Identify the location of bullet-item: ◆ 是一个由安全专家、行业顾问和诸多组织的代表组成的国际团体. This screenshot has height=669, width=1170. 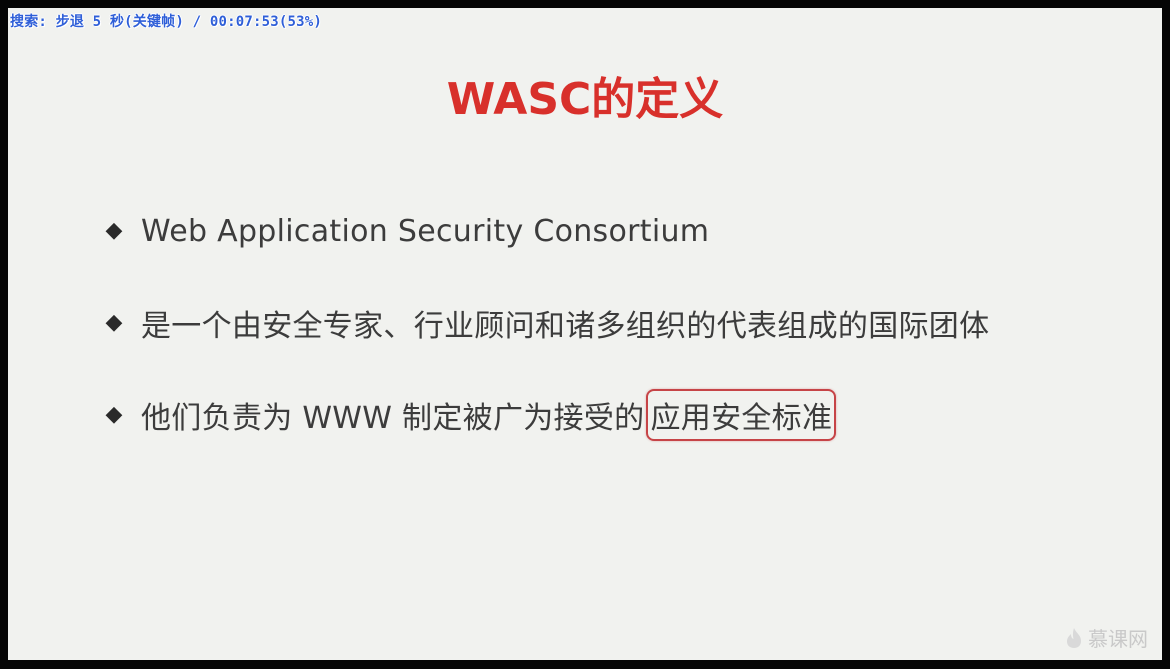
(546, 323).